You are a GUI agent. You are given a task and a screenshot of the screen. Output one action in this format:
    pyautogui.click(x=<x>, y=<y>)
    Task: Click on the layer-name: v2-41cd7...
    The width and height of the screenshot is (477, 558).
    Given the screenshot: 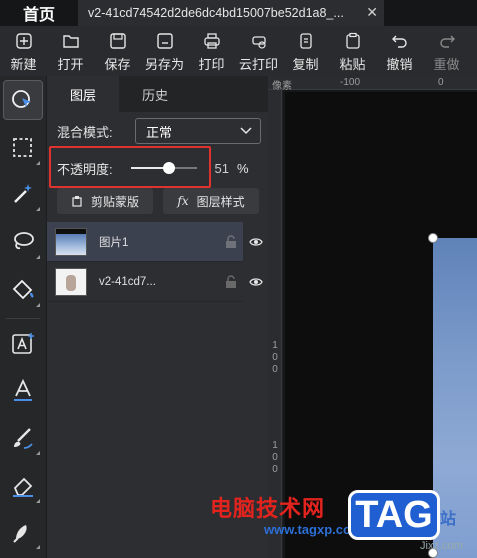 What is the action you would take?
    pyautogui.click(x=127, y=281)
    